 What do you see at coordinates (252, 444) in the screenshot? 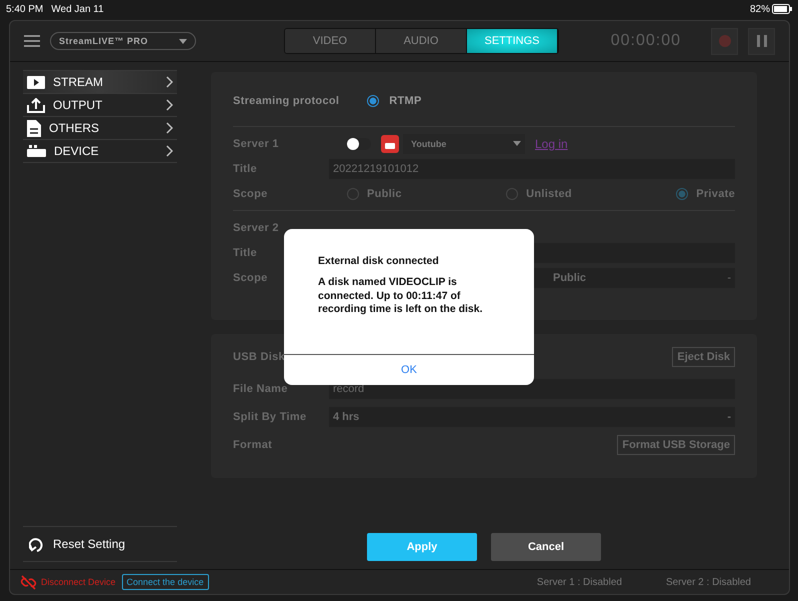
I see `field-label: Format` at bounding box center [252, 444].